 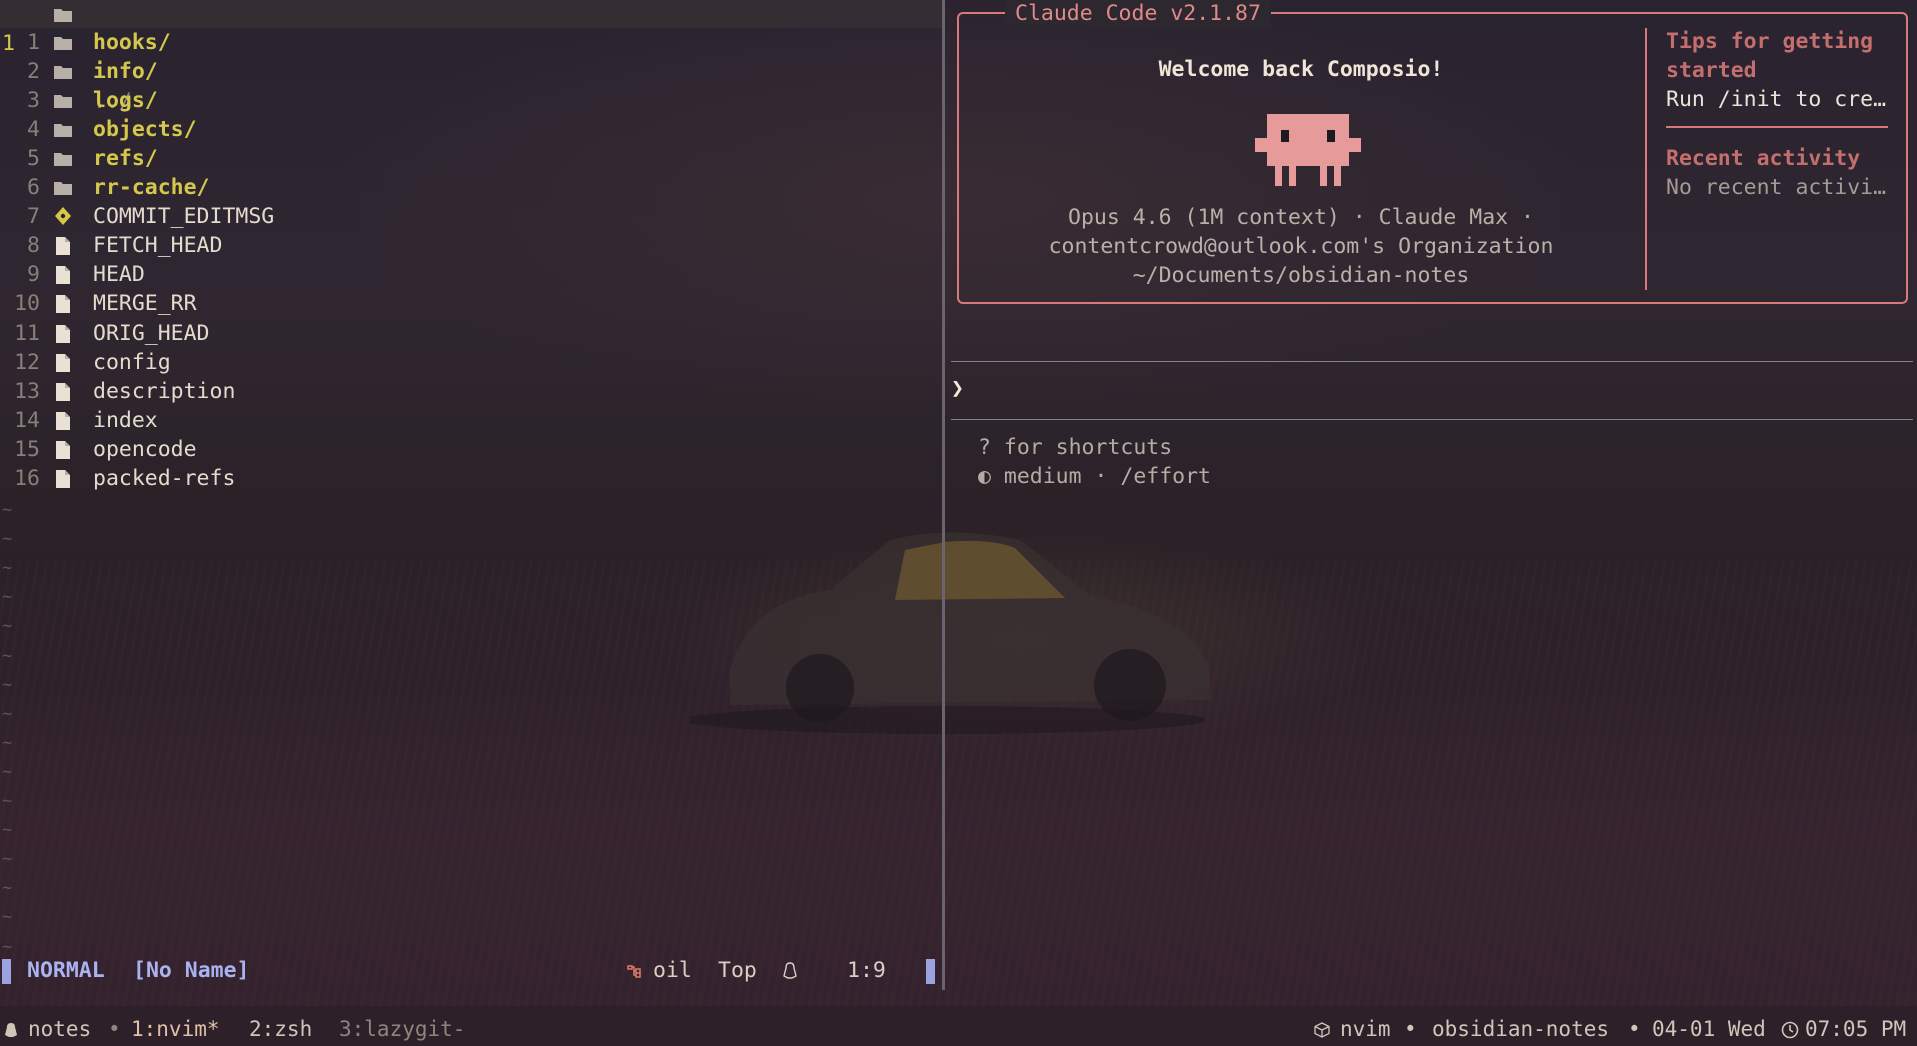 I want to click on line-number: 2, so click(x=33, y=72).